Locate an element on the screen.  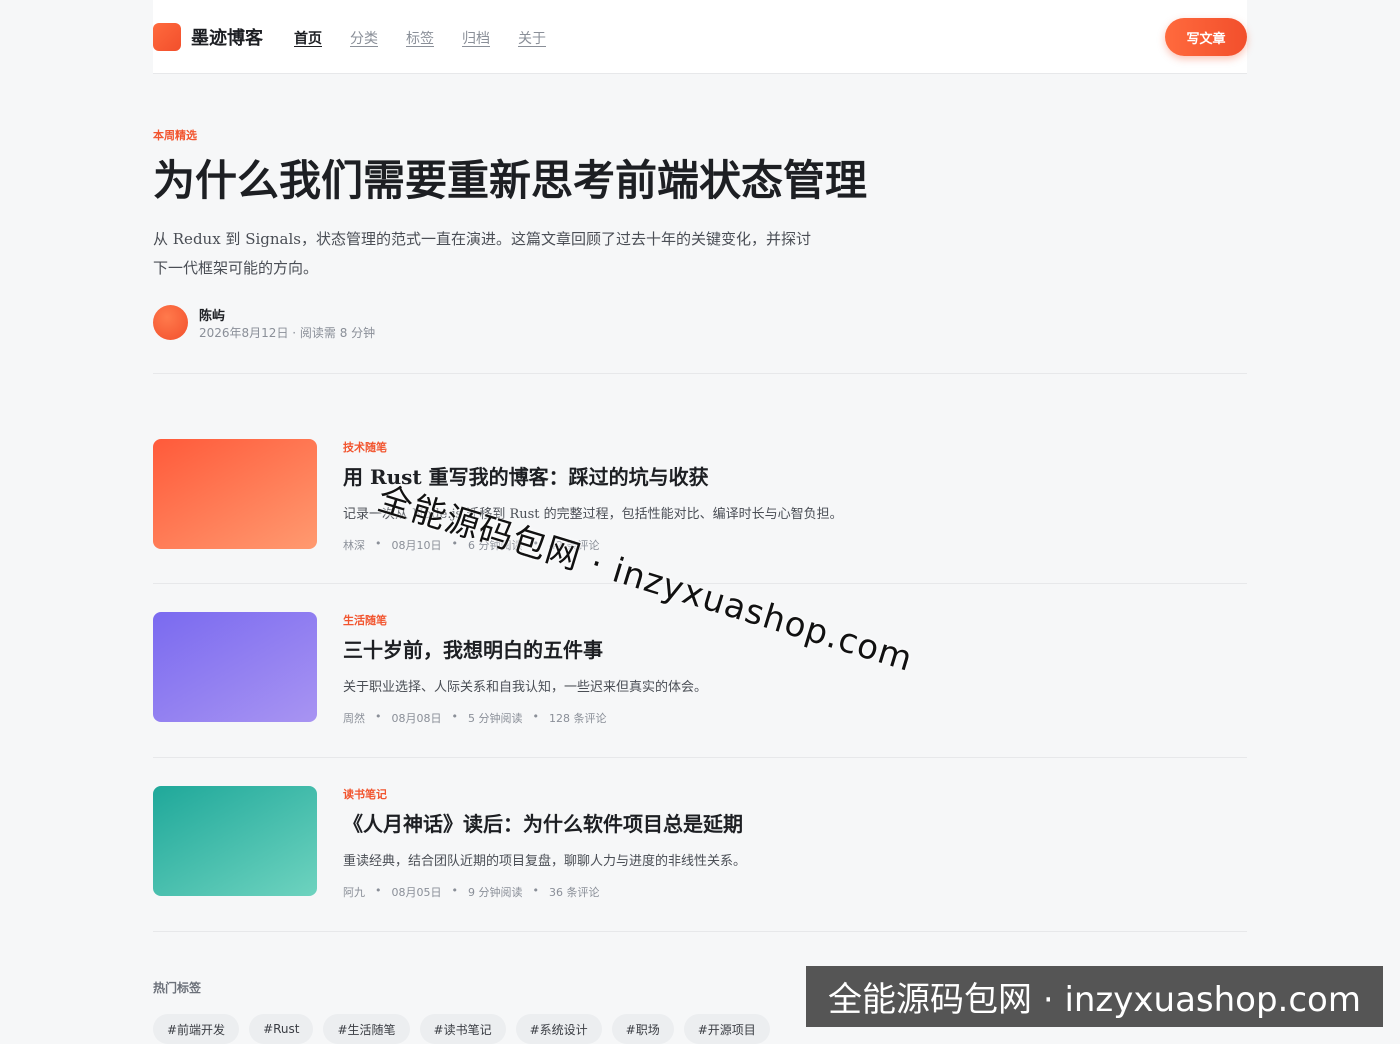
featured-meta: 2026年8月12日 · 阅读需 8 分钟 is located at coordinates (287, 333).